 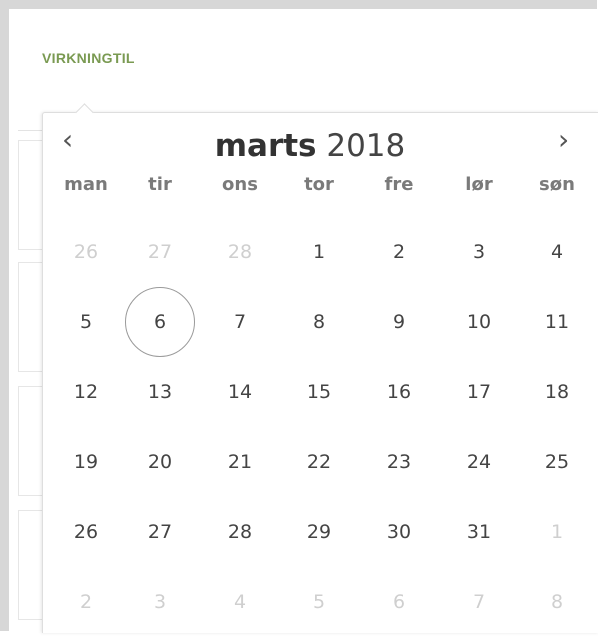 I want to click on calendar-day: 14, so click(x=240, y=392).